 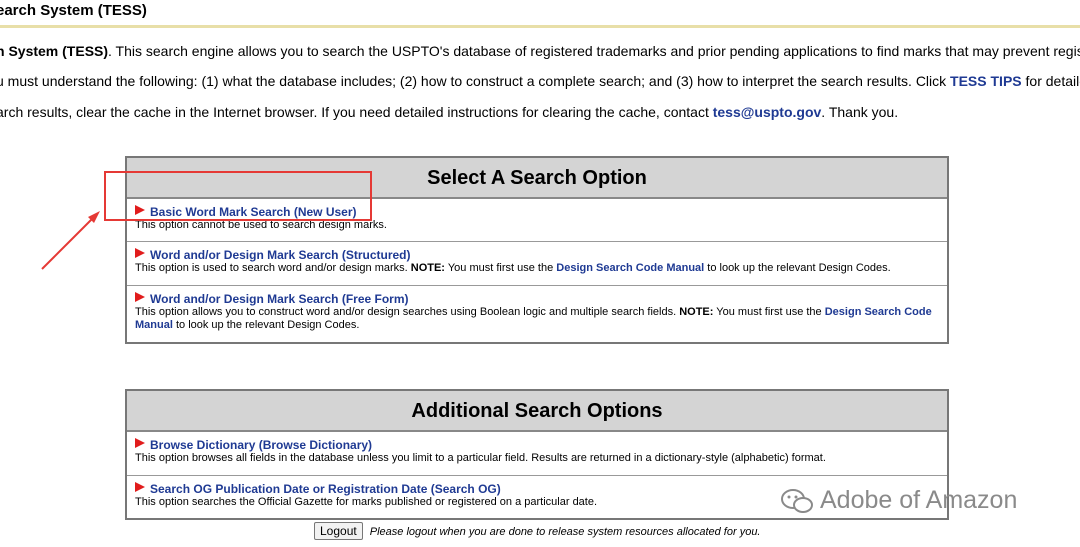 I want to click on page-title: earch System (TESS), so click(x=73, y=10).